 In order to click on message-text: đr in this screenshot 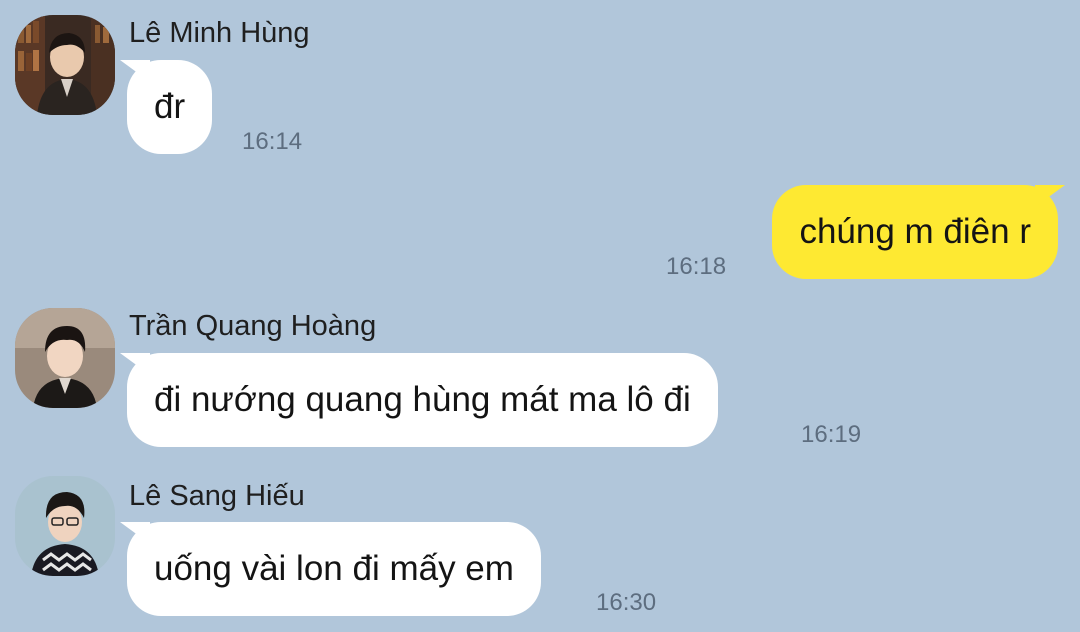, I will do `click(170, 106)`.